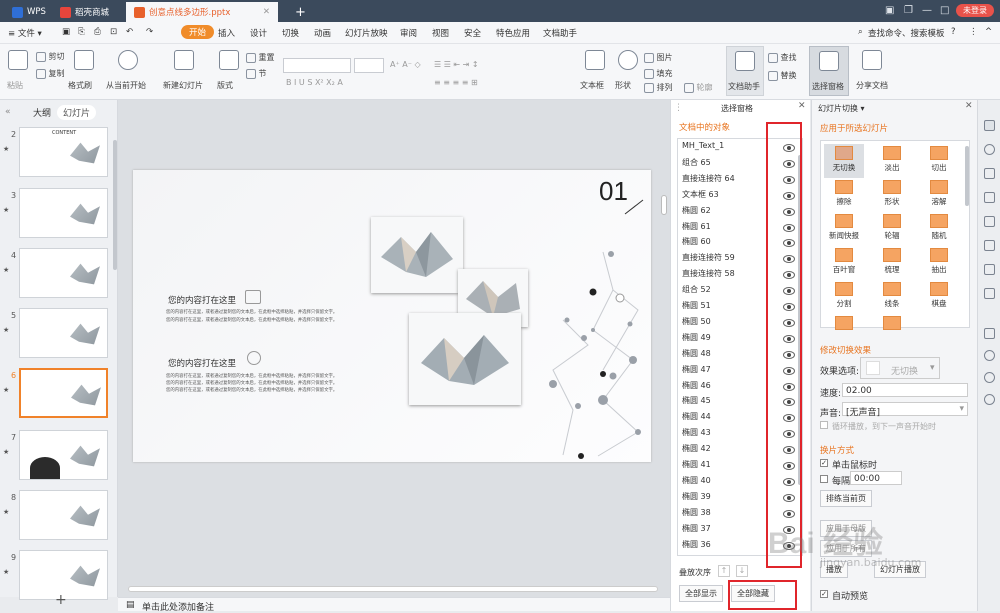 This screenshot has height=613, width=1000. Describe the element at coordinates (178, 606) in the screenshot. I see `notes-placeholder: 单击此处添加备注` at that location.